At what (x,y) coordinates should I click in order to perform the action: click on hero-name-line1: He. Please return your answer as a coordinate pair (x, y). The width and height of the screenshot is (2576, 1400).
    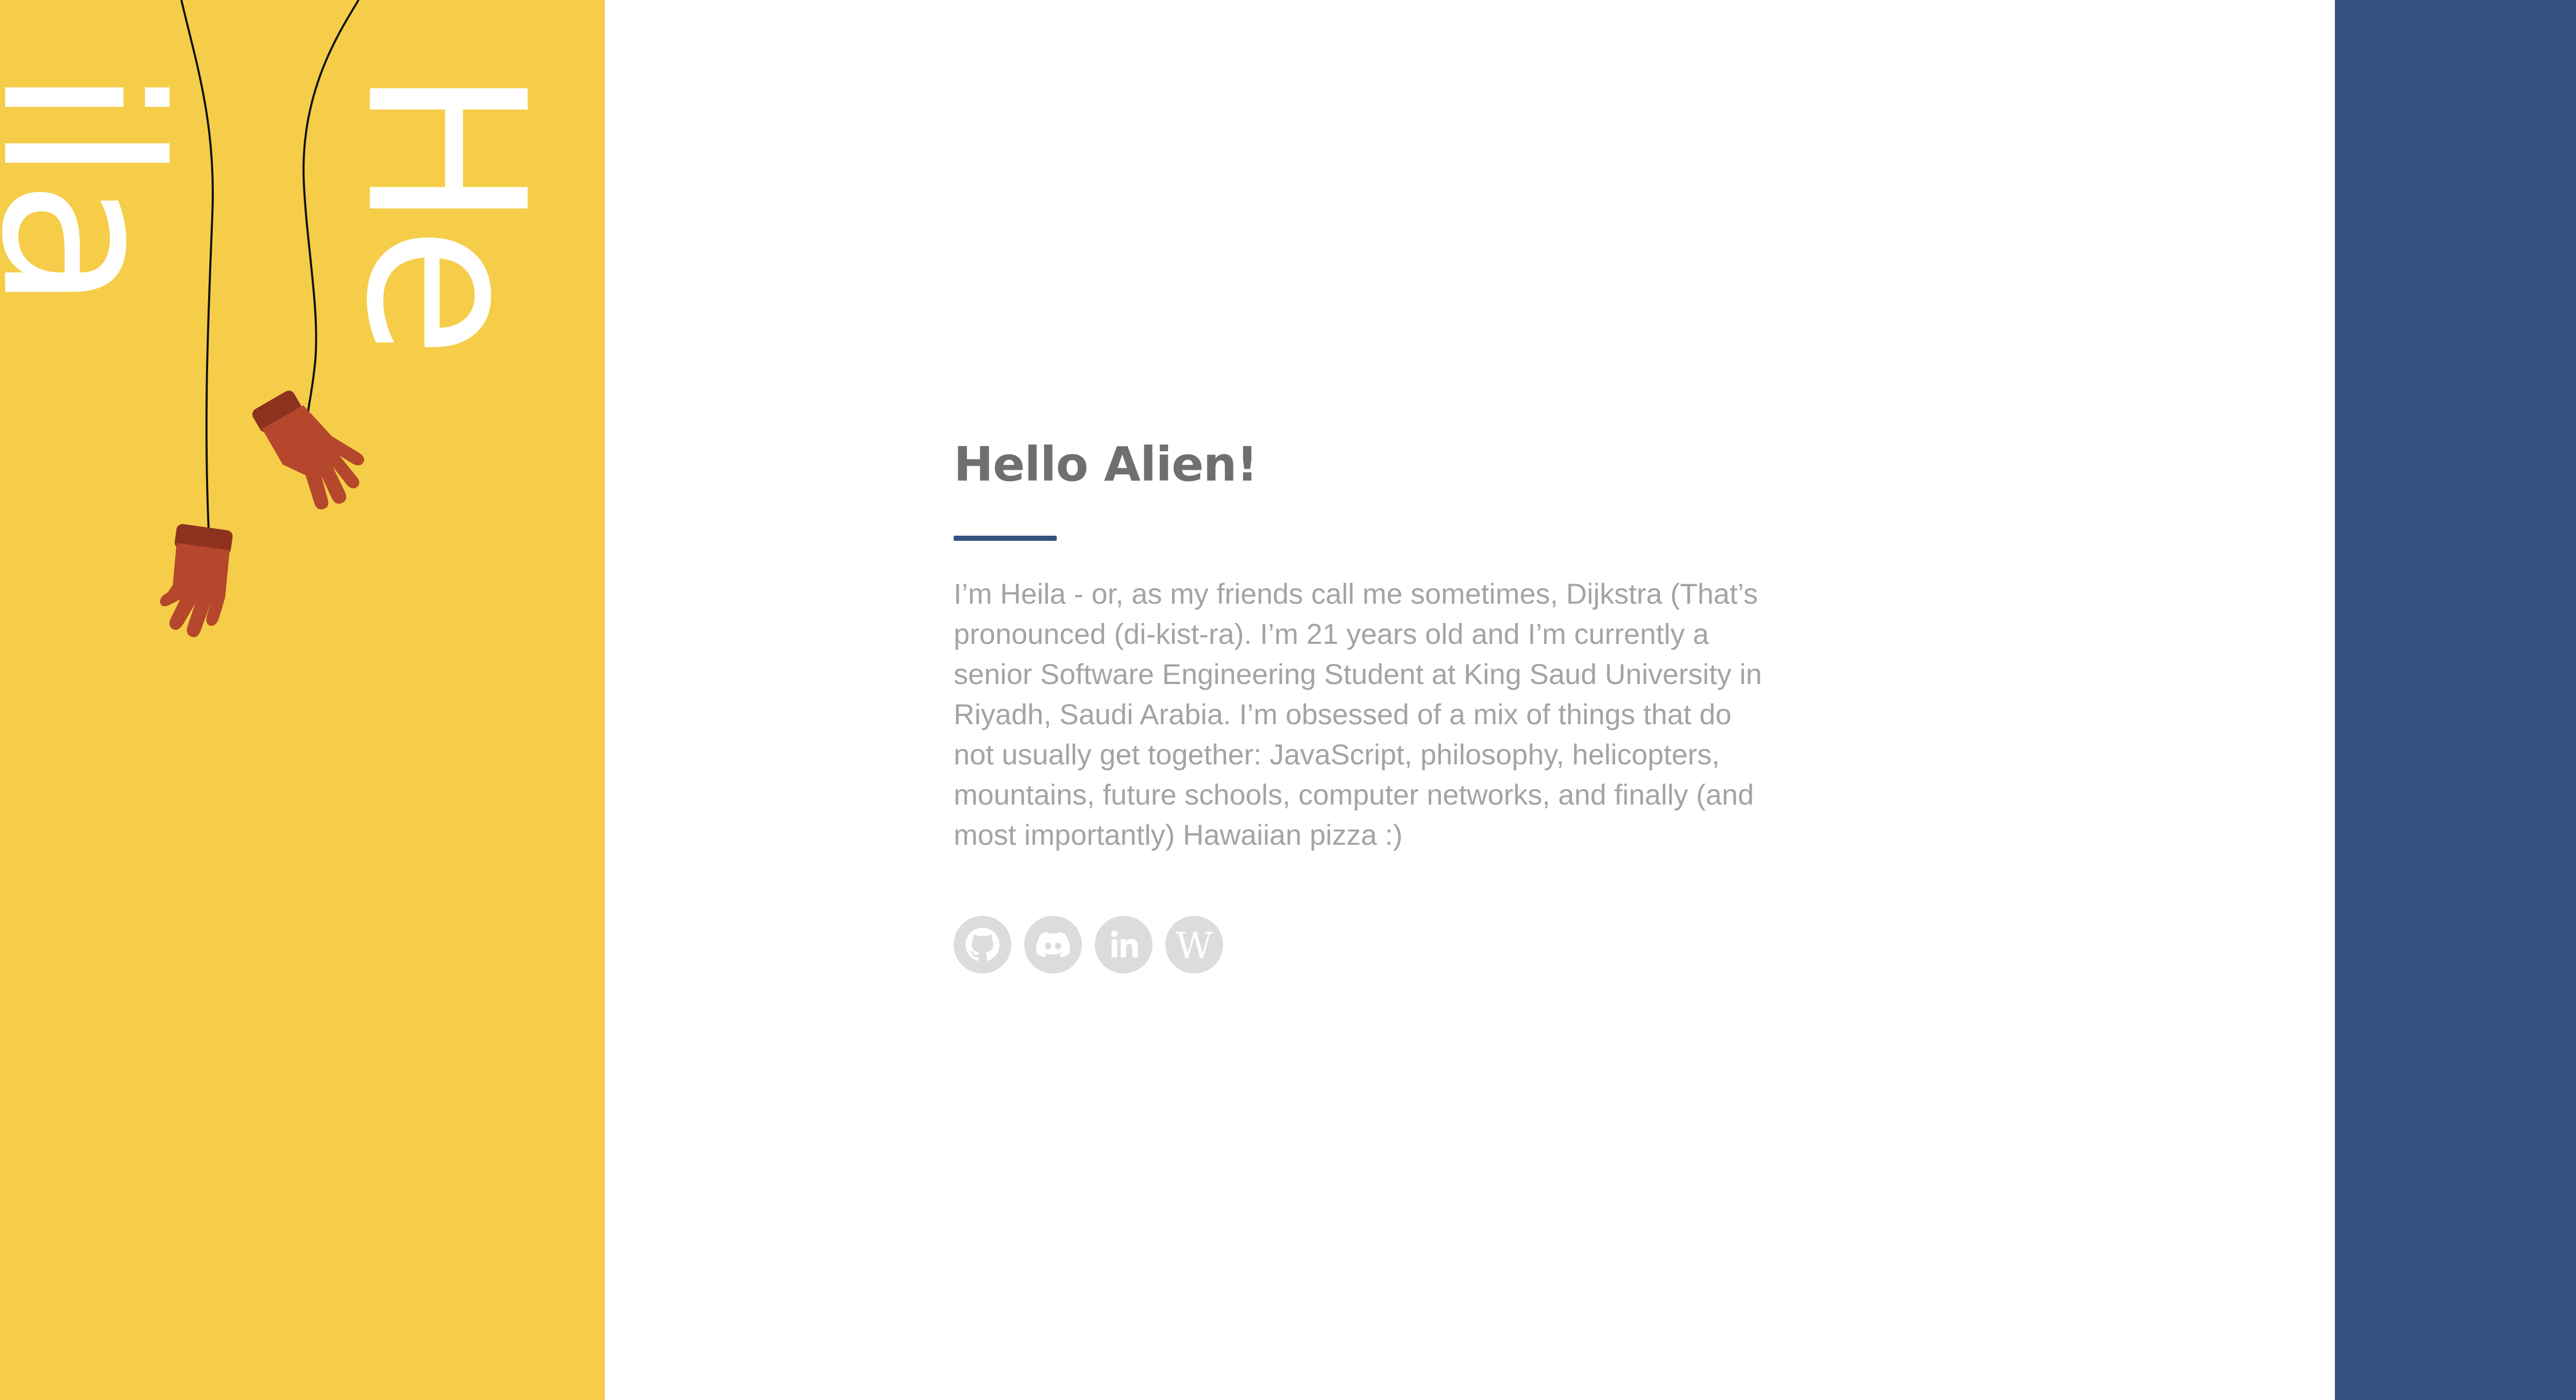
    Looking at the image, I should click on (444, 211).